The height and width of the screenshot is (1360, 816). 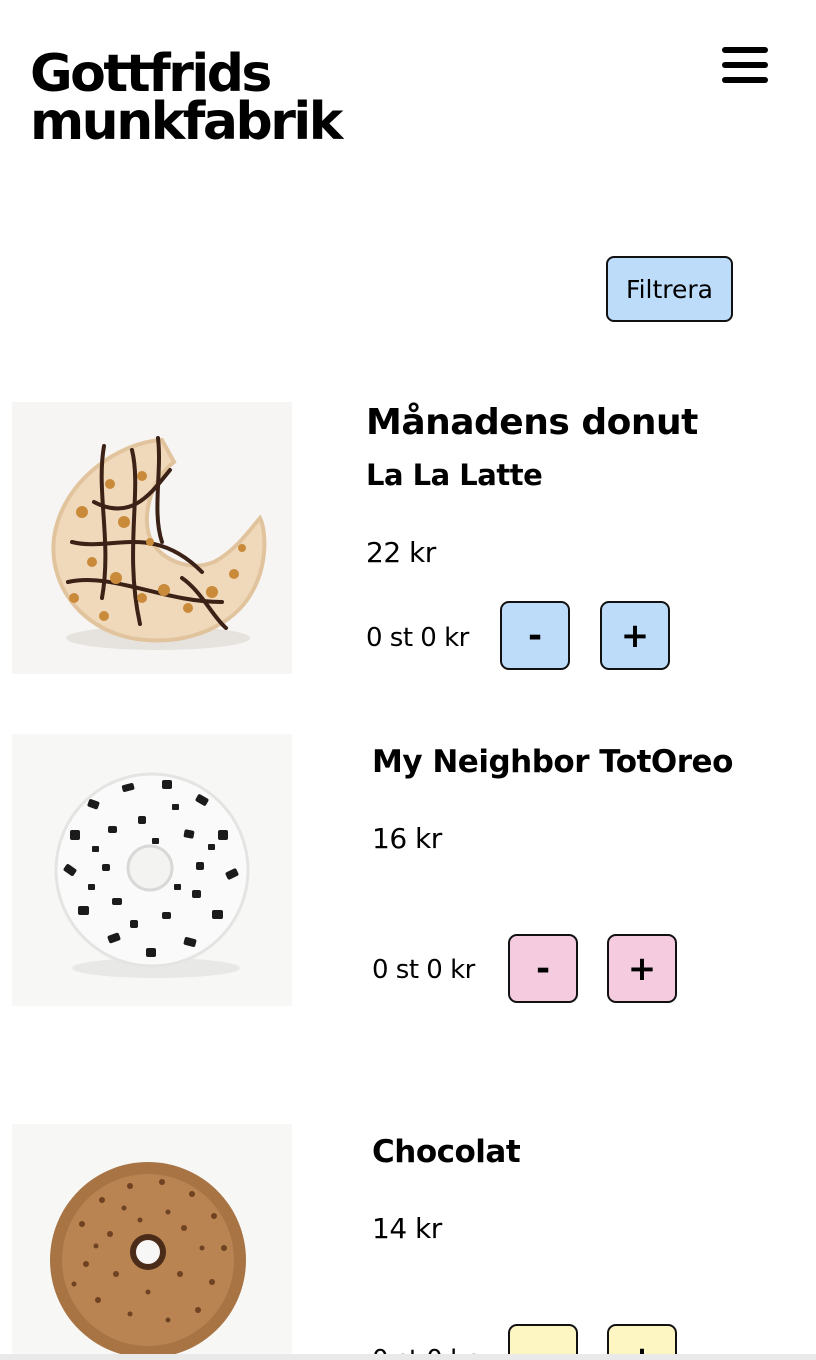 I want to click on chocolate-donut-image, so click(x=152, y=1242).